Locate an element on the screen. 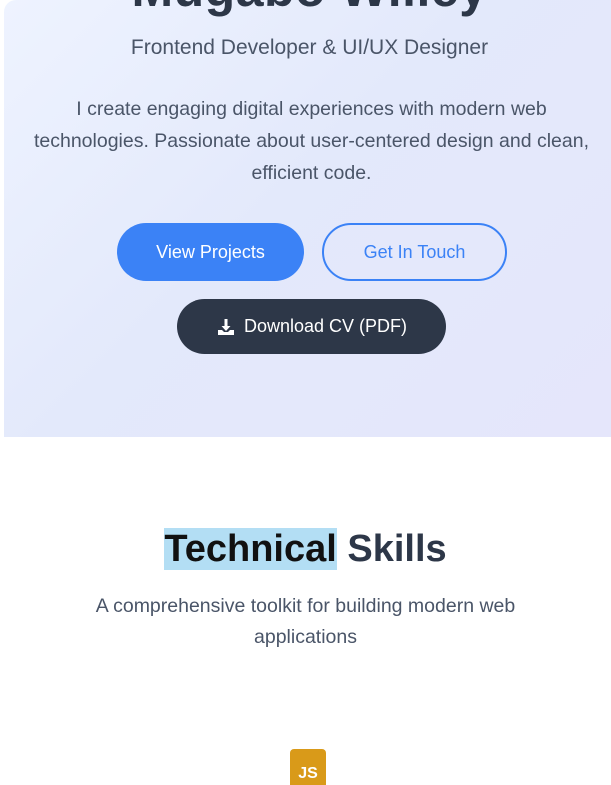 The image size is (611, 785). get-in-touch-button: Get In Touch is located at coordinates (414, 252).